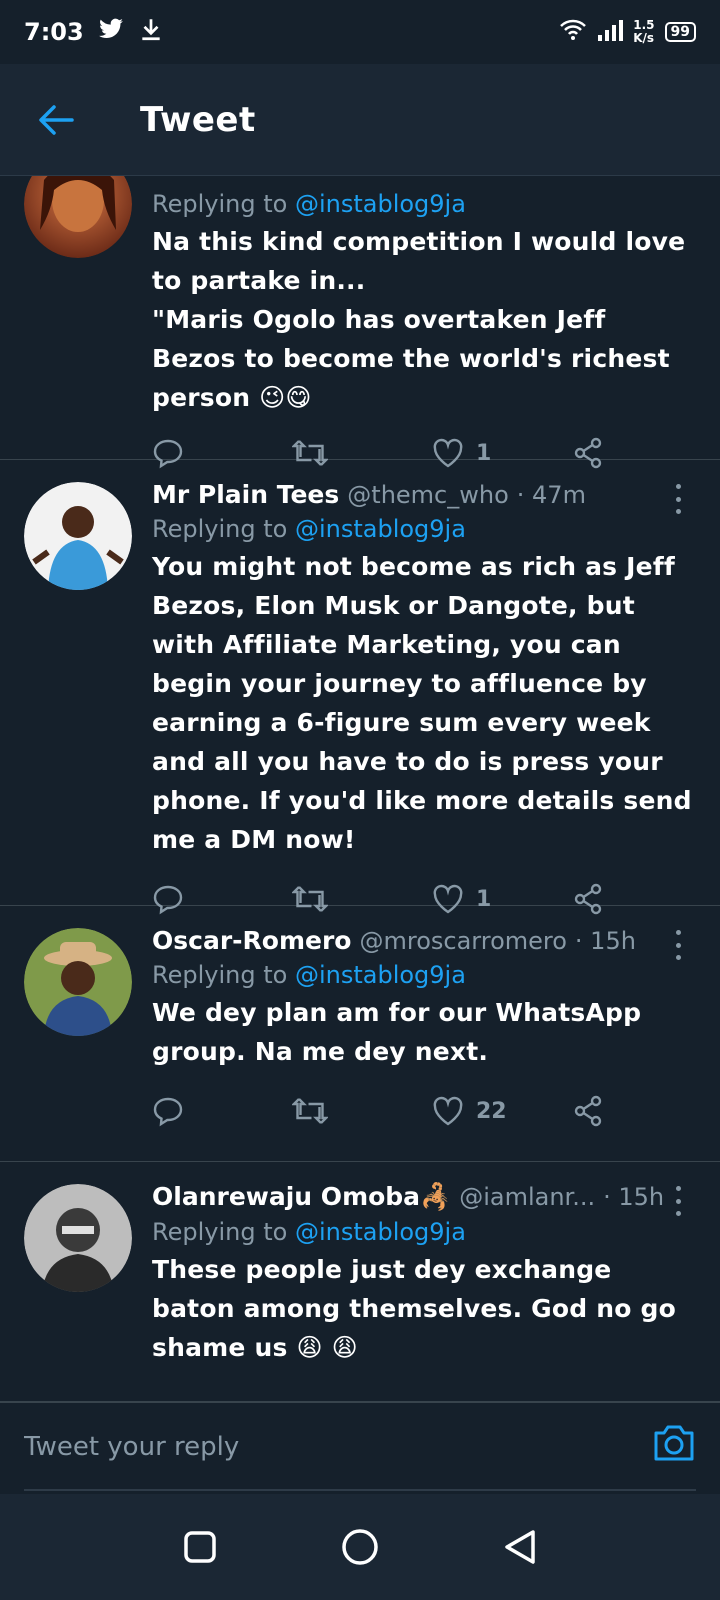 The image size is (720, 1600). I want to click on tweet-actions: 22, so click(424, 1111).